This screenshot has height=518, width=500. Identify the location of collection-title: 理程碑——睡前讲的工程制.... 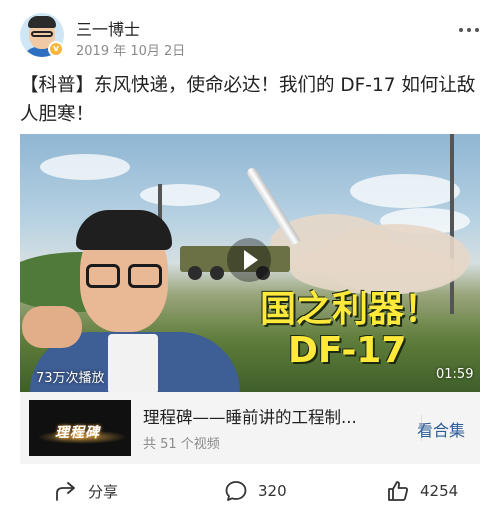
(250, 417).